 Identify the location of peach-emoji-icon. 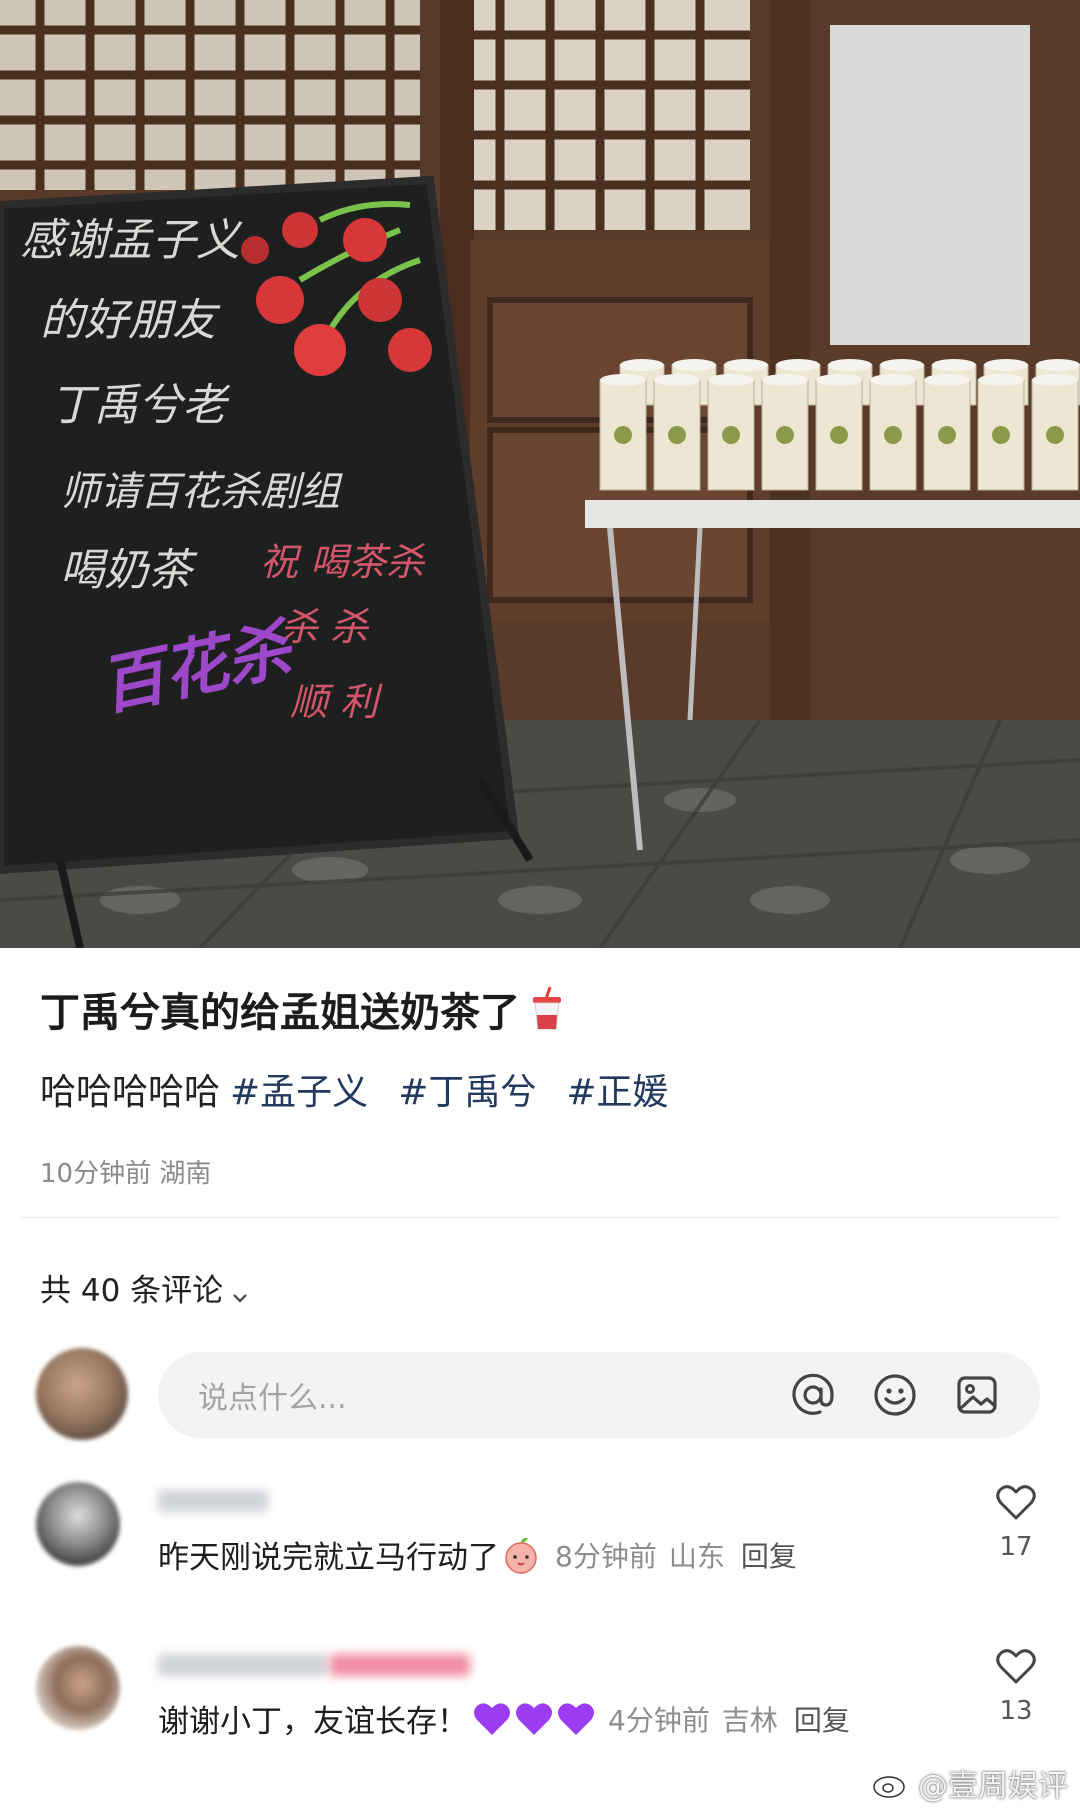
(521, 1555).